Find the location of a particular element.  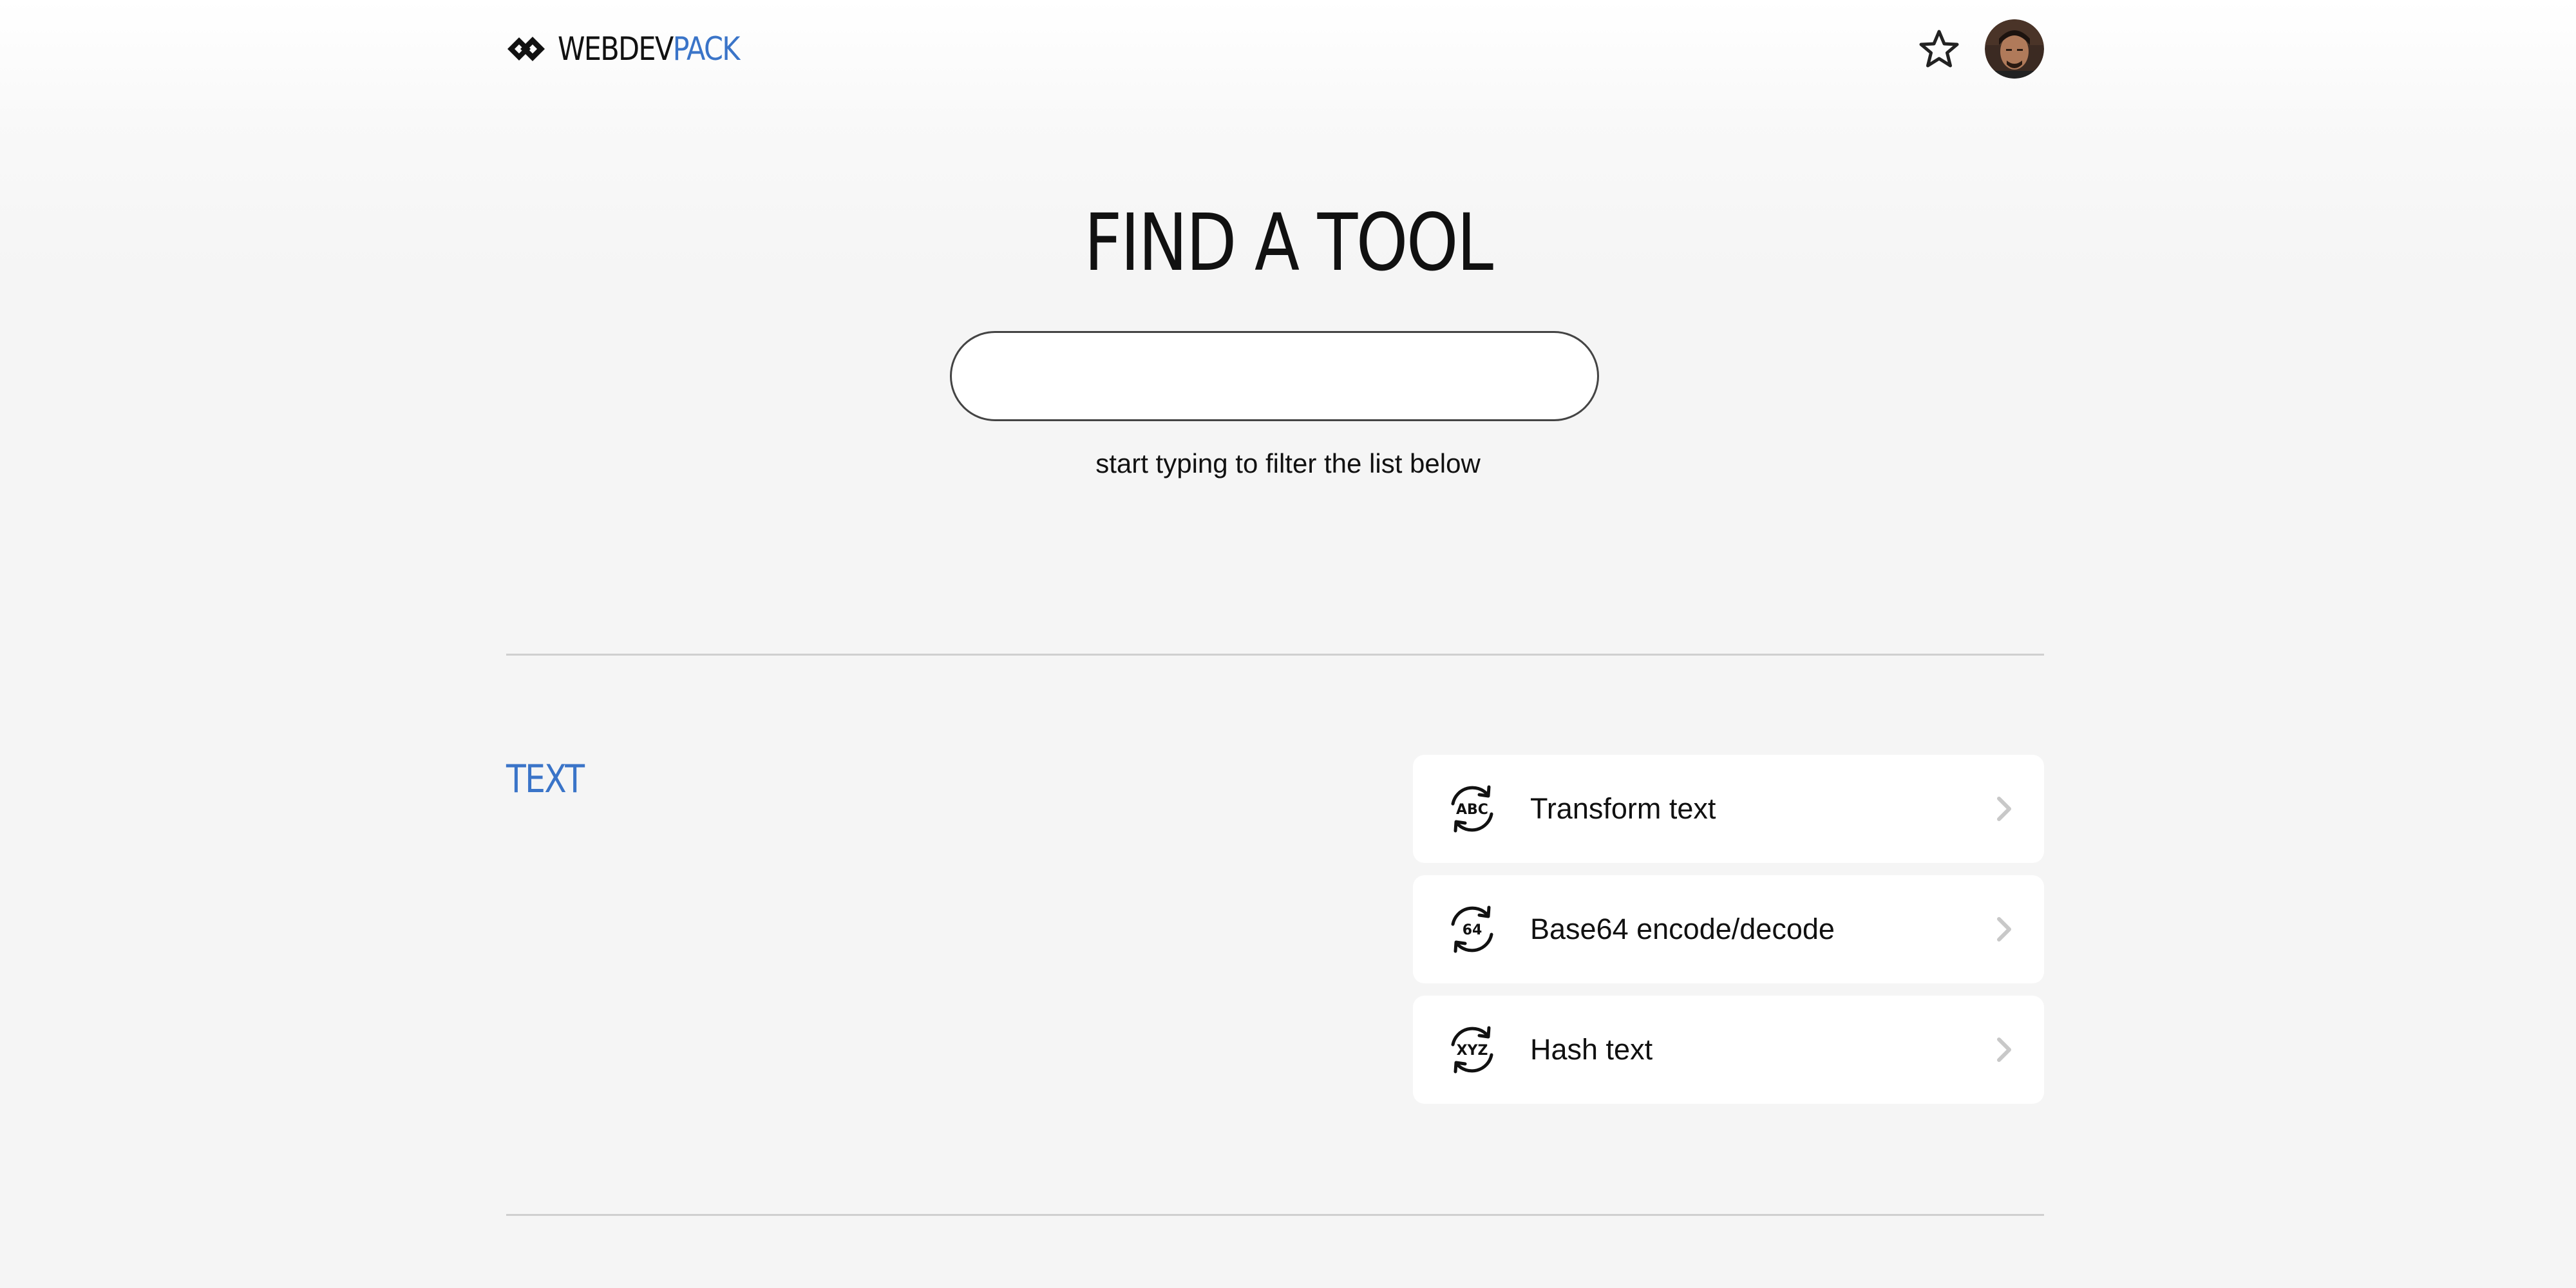

section-title-text: TEXT is located at coordinates (545, 780).